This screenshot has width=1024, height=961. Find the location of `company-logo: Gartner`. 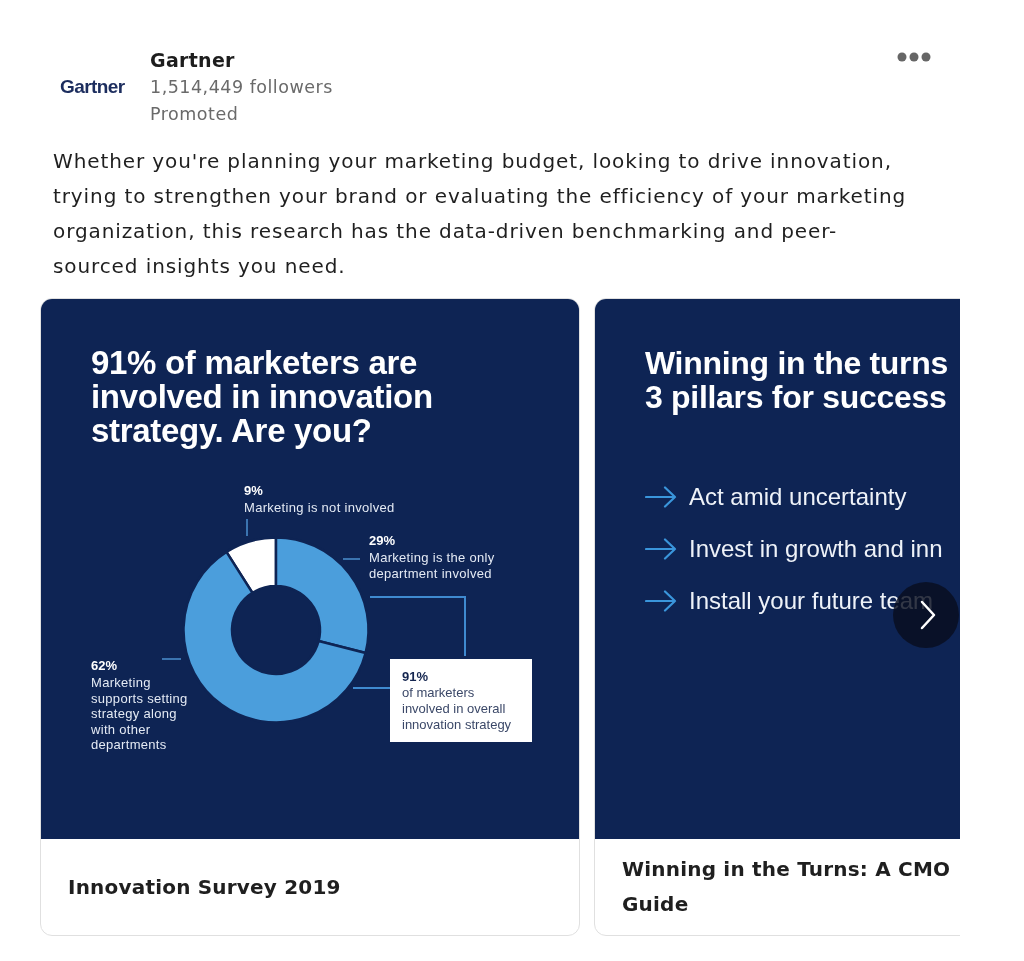

company-logo: Gartner is located at coordinates (92, 86).